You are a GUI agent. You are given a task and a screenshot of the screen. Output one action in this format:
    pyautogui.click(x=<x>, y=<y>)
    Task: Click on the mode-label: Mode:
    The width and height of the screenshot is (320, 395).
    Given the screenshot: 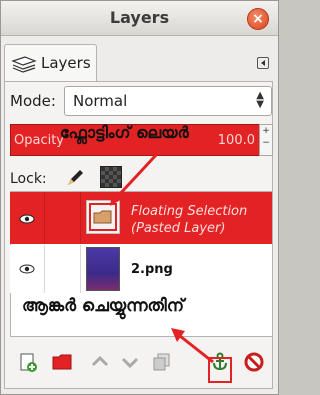 What is the action you would take?
    pyautogui.click(x=33, y=101)
    